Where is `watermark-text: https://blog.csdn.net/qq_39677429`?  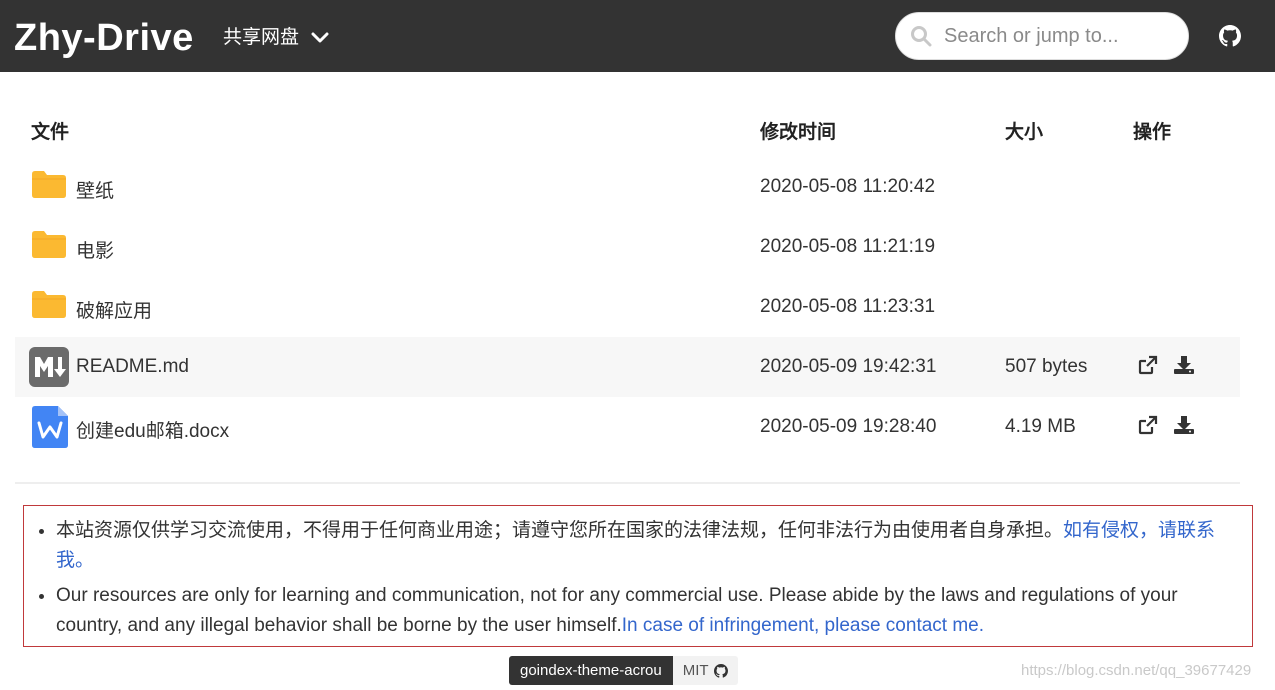 watermark-text: https://blog.csdn.net/qq_39677429 is located at coordinates (1136, 670).